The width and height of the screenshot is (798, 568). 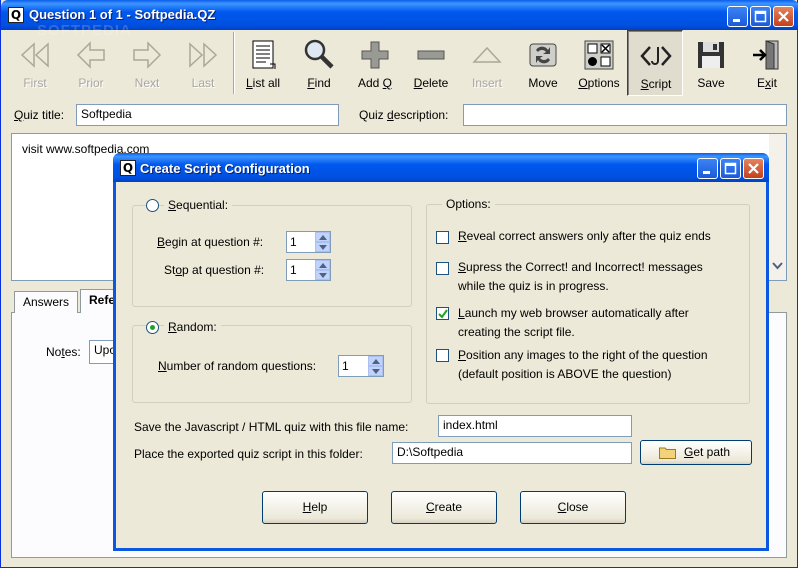 What do you see at coordinates (147, 55) in the screenshot?
I see `arrow-right-icon` at bounding box center [147, 55].